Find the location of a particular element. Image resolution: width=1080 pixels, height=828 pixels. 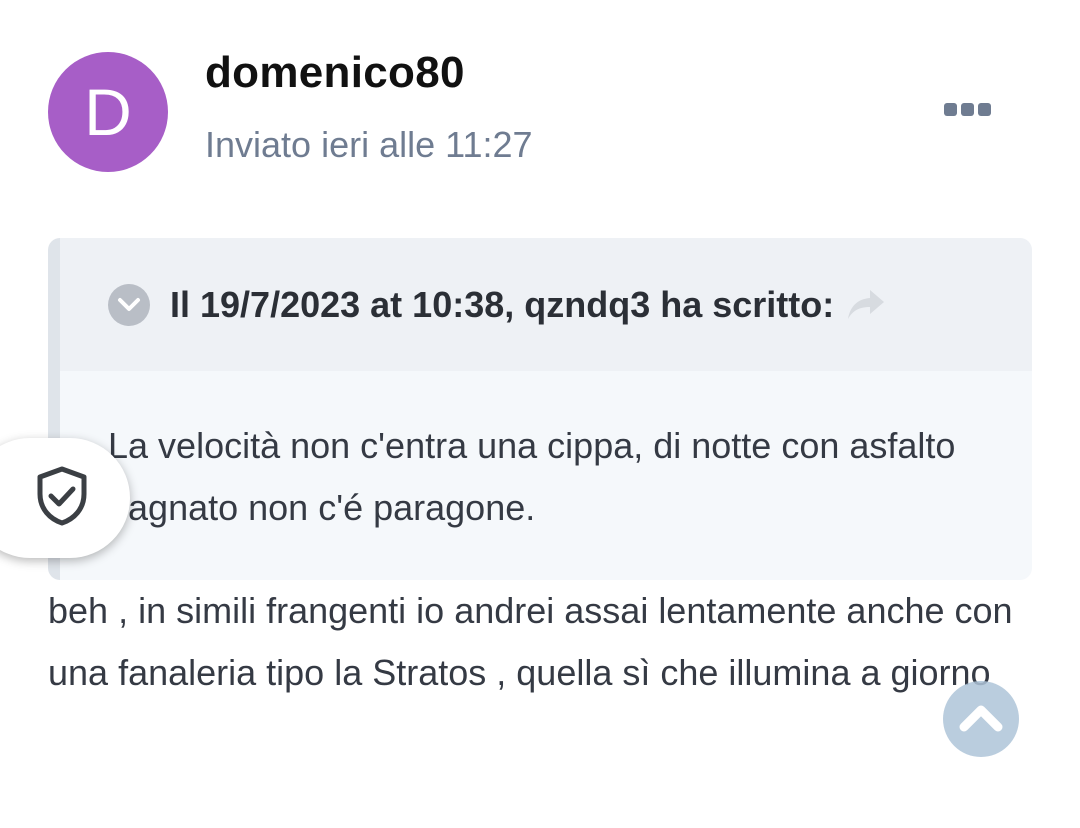

author-name: domenico80 is located at coordinates (335, 73).